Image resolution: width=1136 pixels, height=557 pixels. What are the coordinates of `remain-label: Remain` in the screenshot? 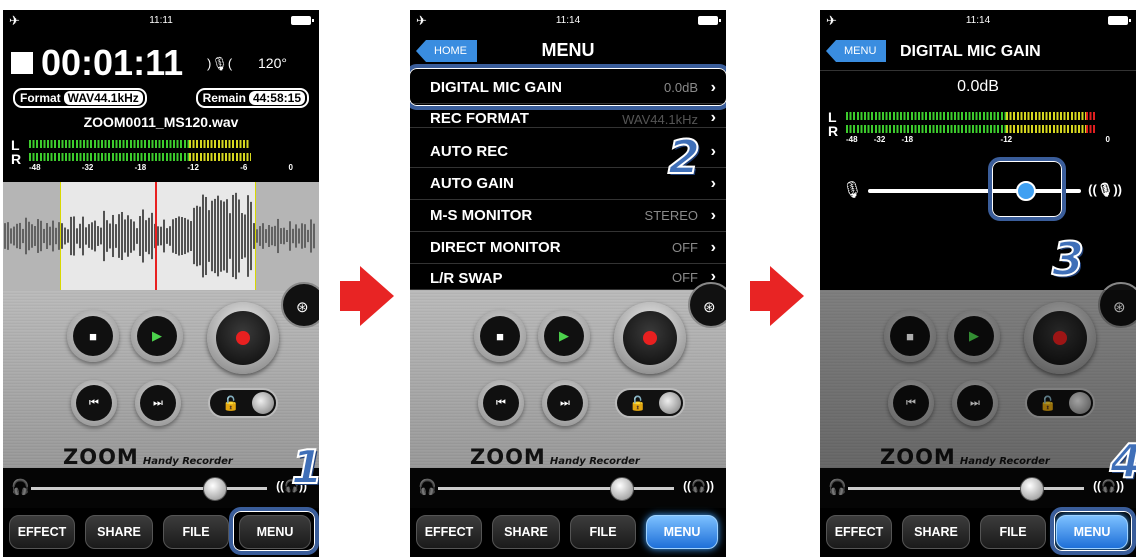 It's located at (224, 98).